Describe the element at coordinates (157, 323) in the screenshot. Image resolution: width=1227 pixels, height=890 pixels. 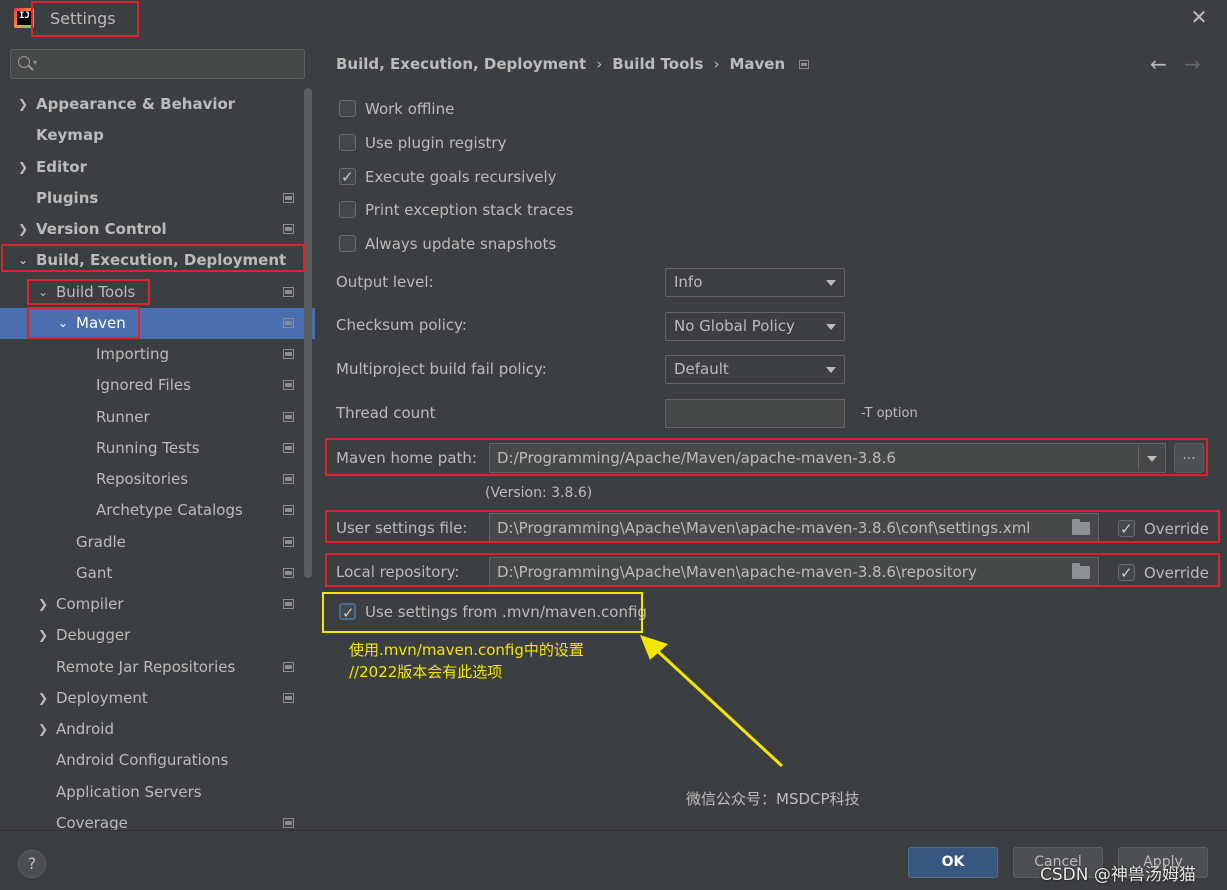
I see `sidebar-item-maven: ⌄ Maven` at that location.